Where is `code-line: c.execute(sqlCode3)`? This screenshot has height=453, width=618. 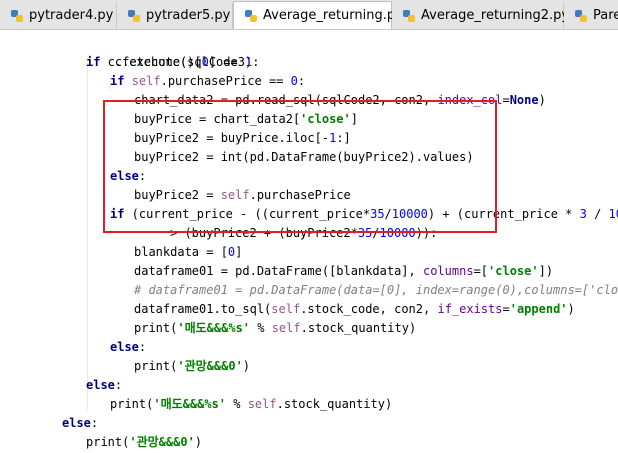 code-line: c.execute(sqlCode3) is located at coordinates (183, 62).